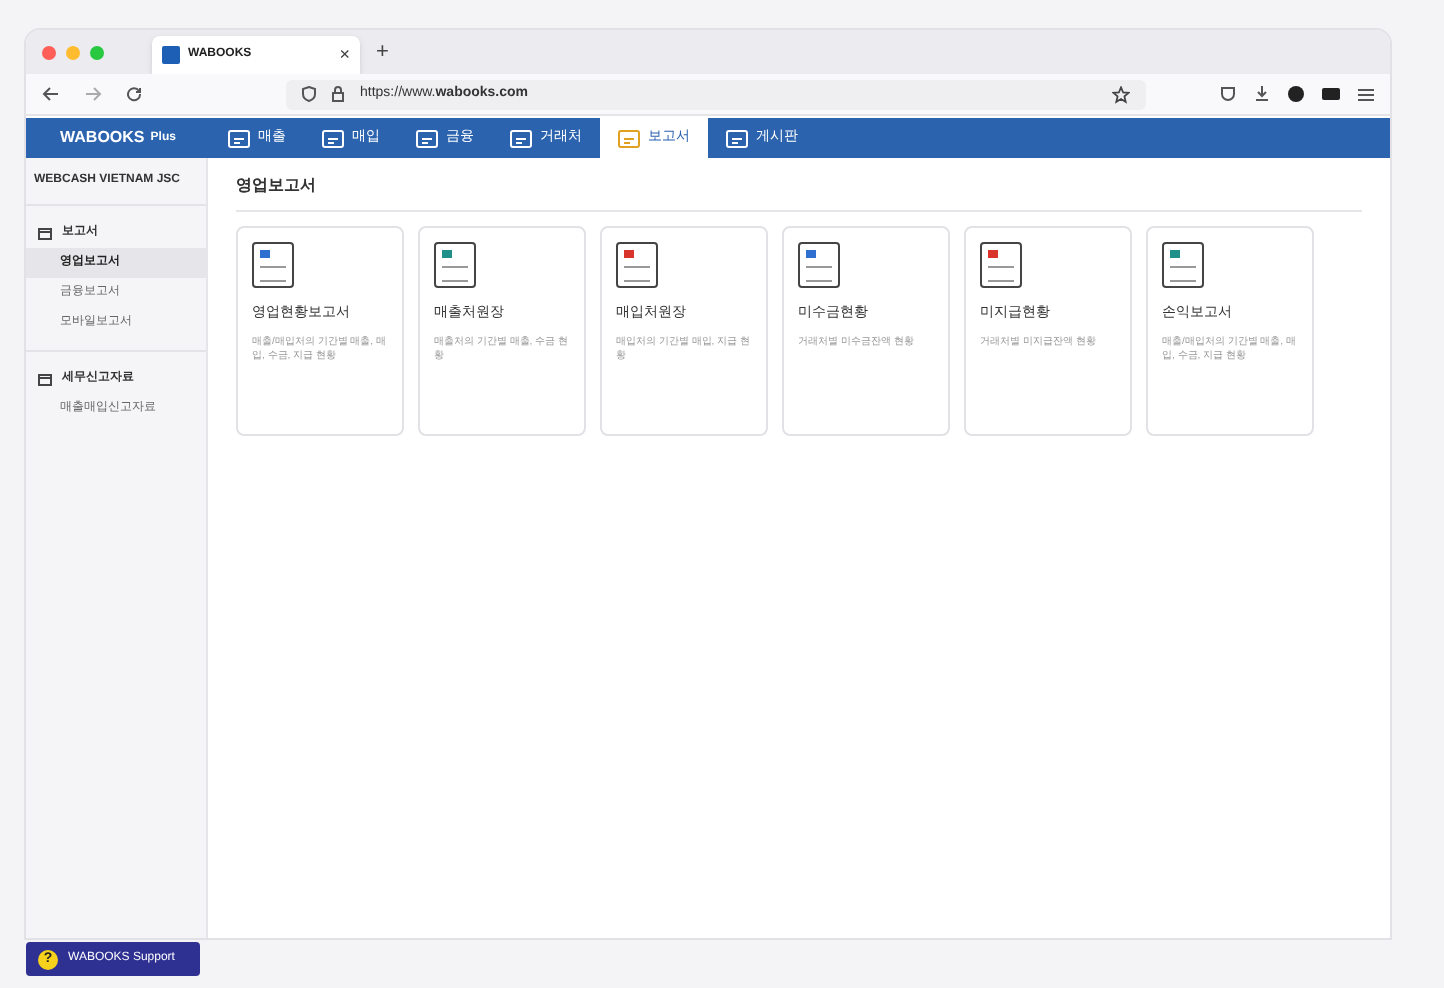 The width and height of the screenshot is (1444, 988). Describe the element at coordinates (49, 52) in the screenshot. I see `close-window-icon` at that location.